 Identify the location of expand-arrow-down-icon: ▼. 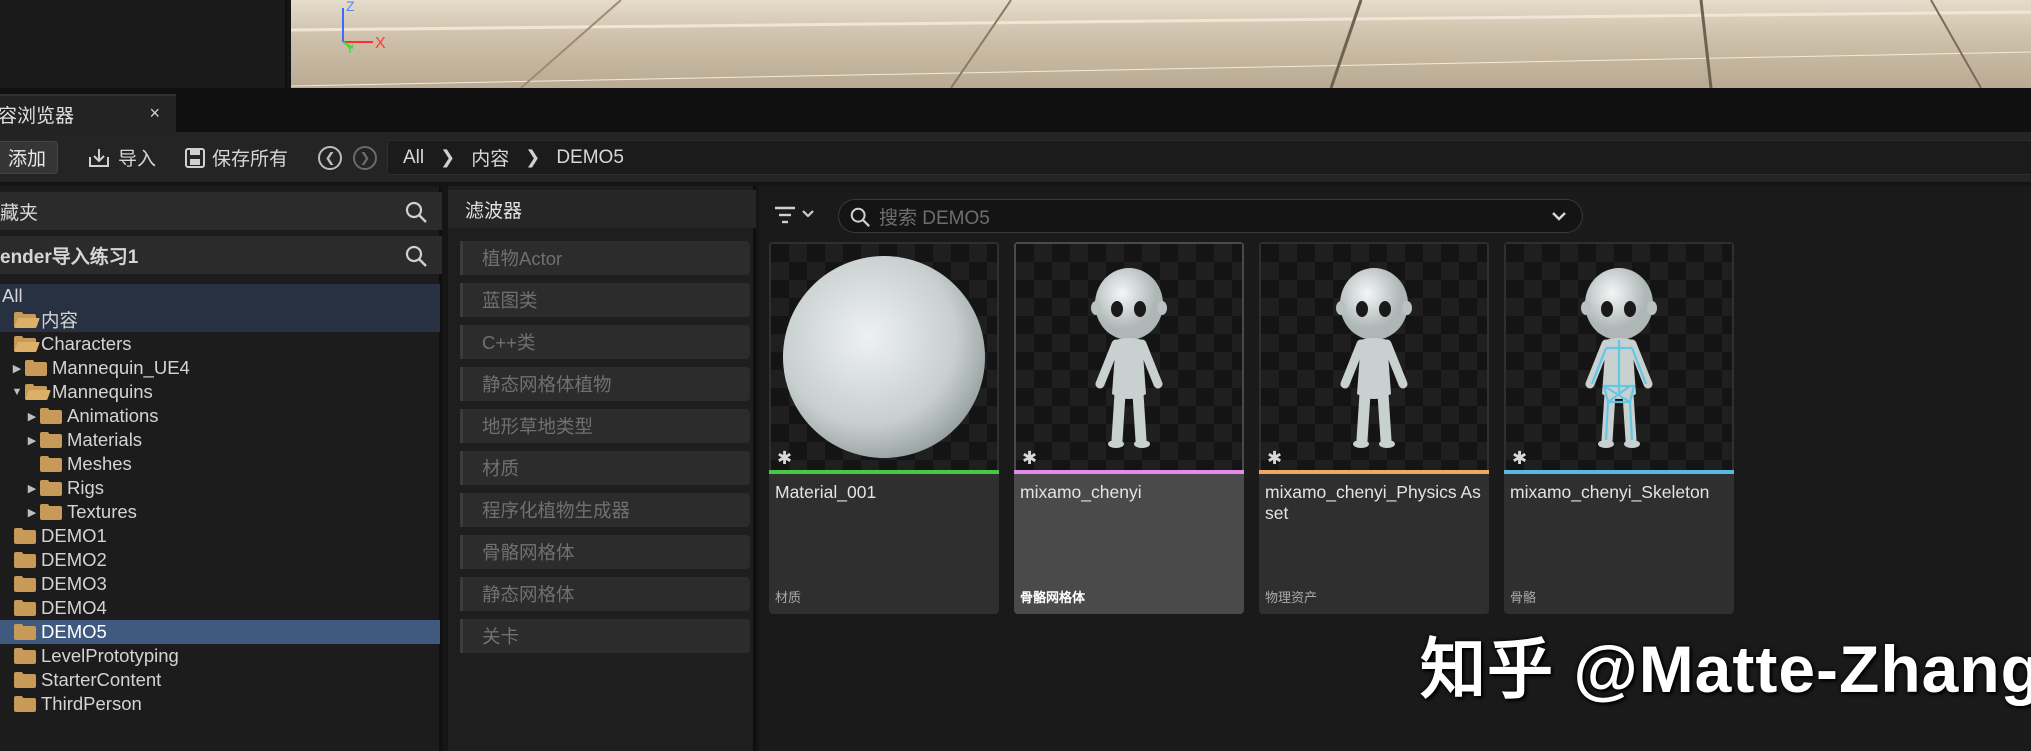
(17, 392).